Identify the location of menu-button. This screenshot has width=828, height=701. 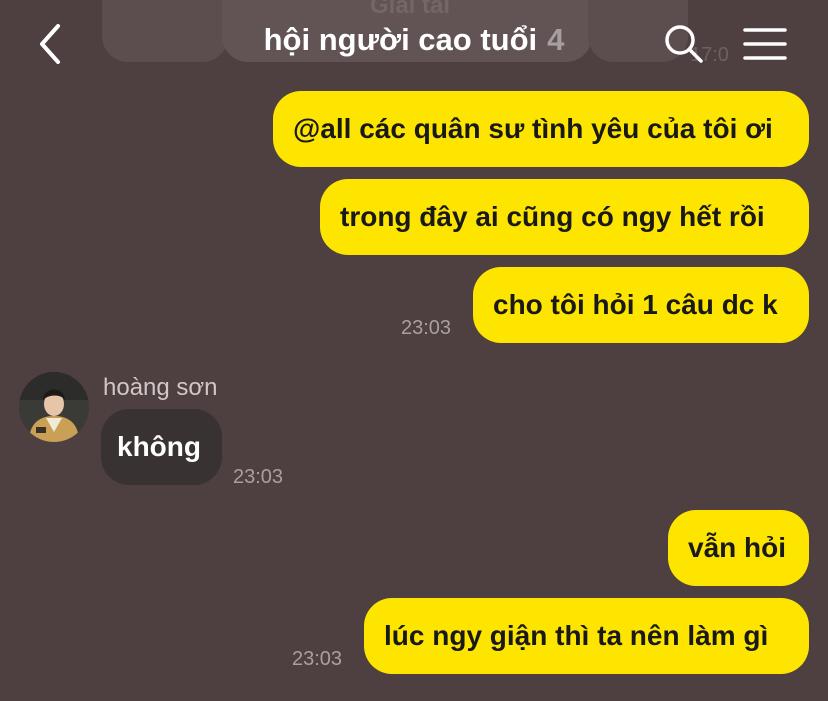
(765, 44).